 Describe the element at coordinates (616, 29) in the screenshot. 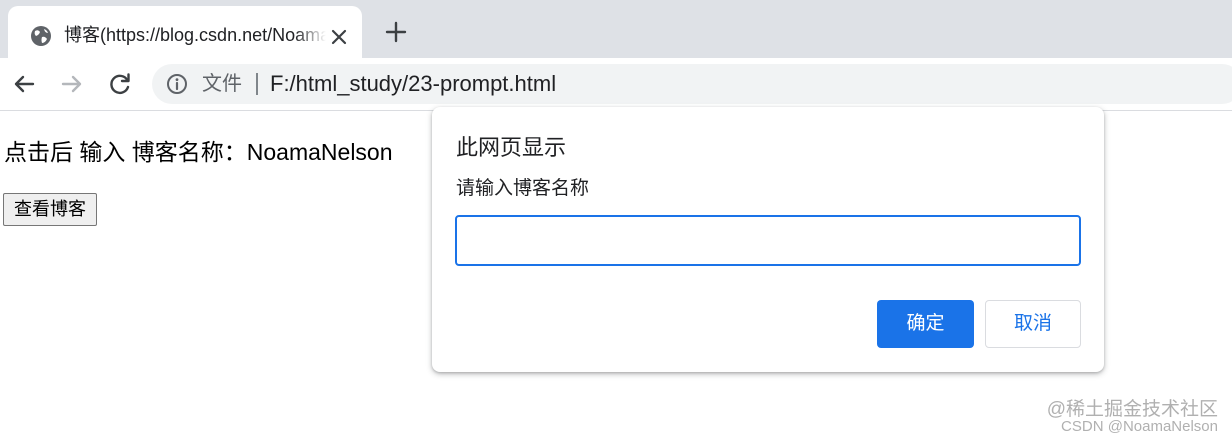

I see `tab-strip: 博客(https://blog.csdn.net/NoamaNelson)` at that location.